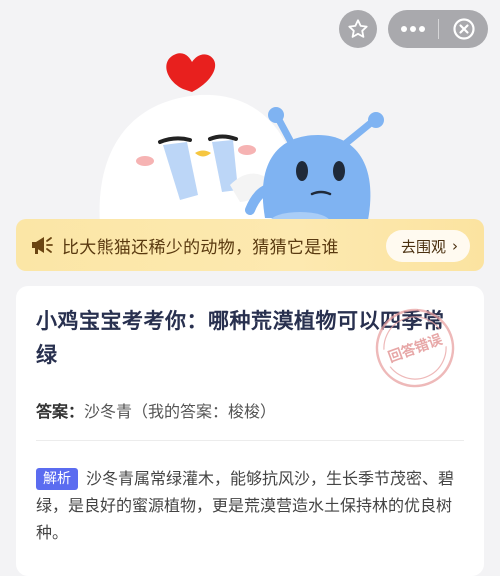  What do you see at coordinates (200, 247) in the screenshot?
I see `banner-text: 比大熊猫还稀少的动物，猜猜它是谁` at bounding box center [200, 247].